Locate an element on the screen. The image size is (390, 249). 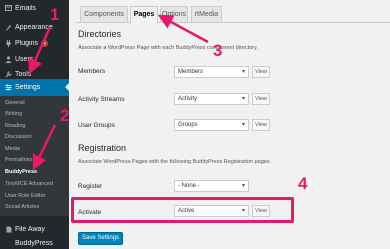
submenu-tinymce-advanced: TinyMCE Advanced is located at coordinates (29, 184).